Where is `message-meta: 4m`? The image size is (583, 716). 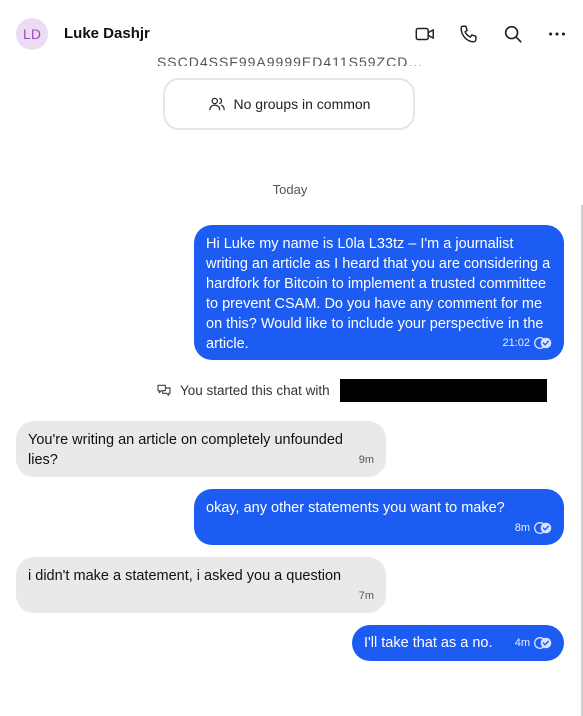
message-meta: 4m is located at coordinates (533, 643).